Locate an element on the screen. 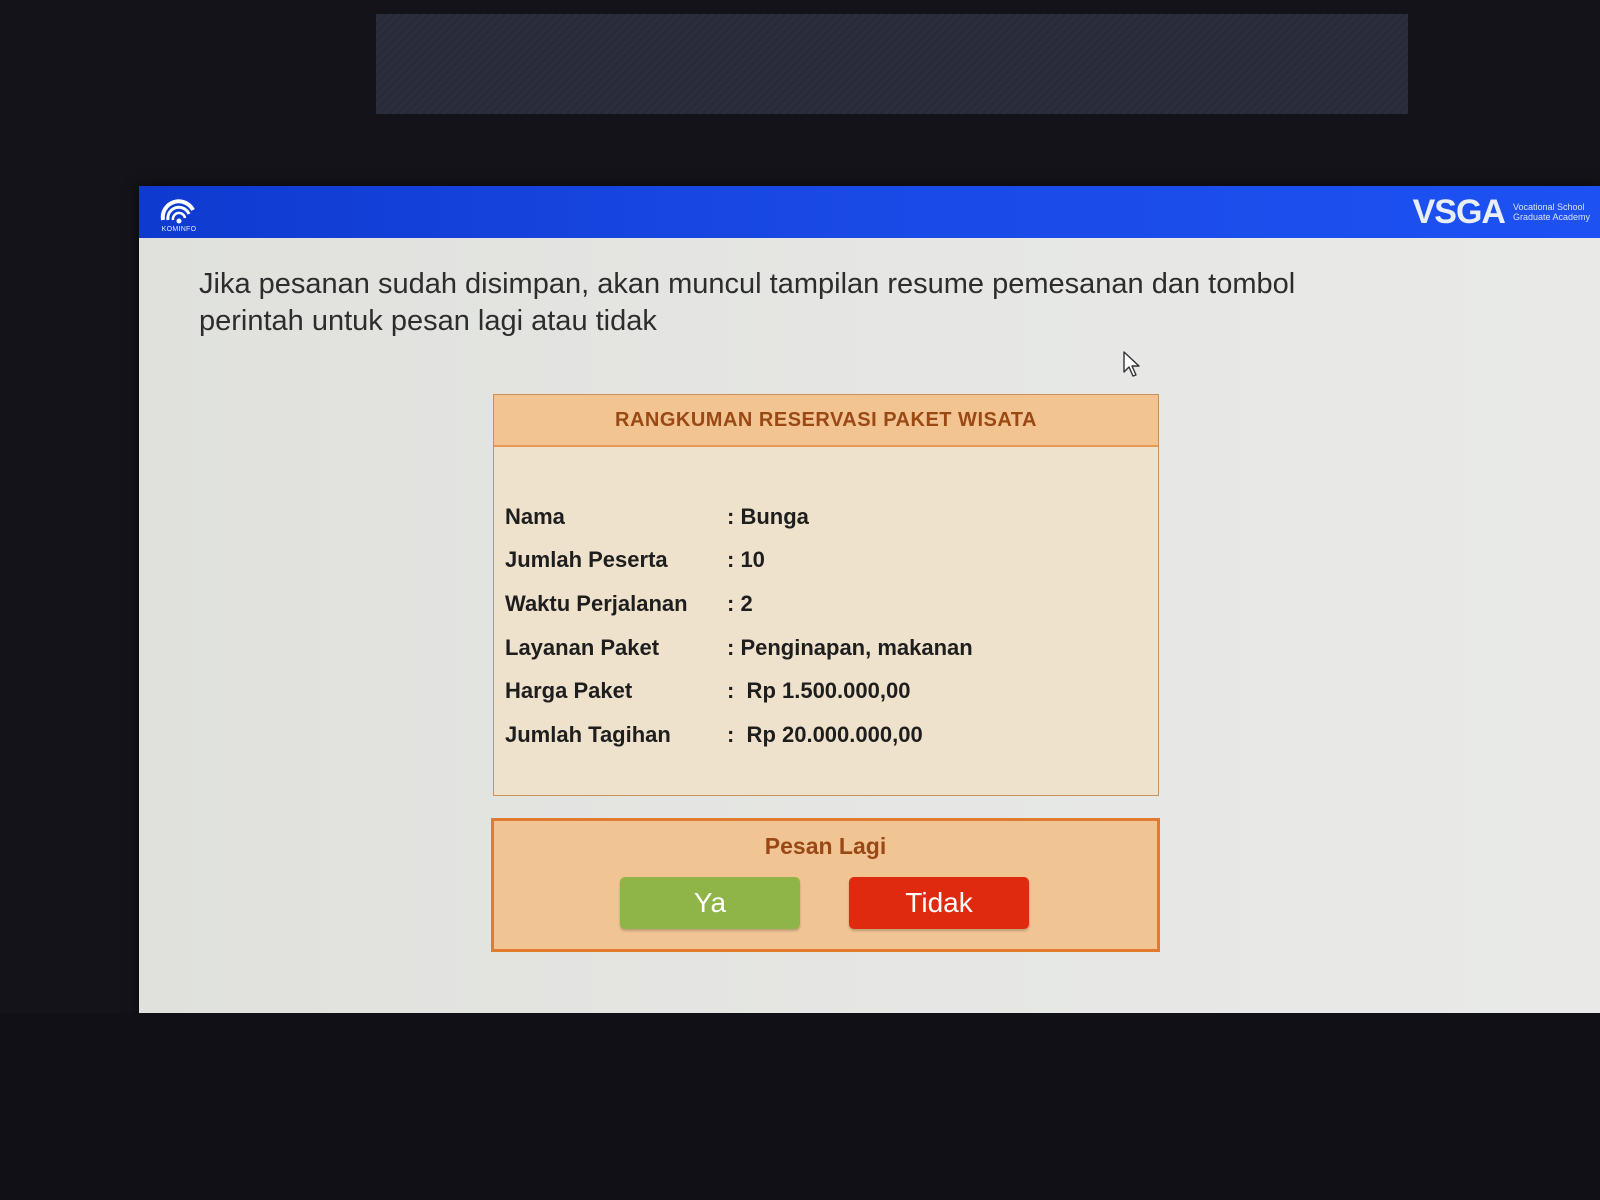  summary-row-layanan-paket: Layanan Paket : Penginapan, makanan is located at coordinates (739, 648).